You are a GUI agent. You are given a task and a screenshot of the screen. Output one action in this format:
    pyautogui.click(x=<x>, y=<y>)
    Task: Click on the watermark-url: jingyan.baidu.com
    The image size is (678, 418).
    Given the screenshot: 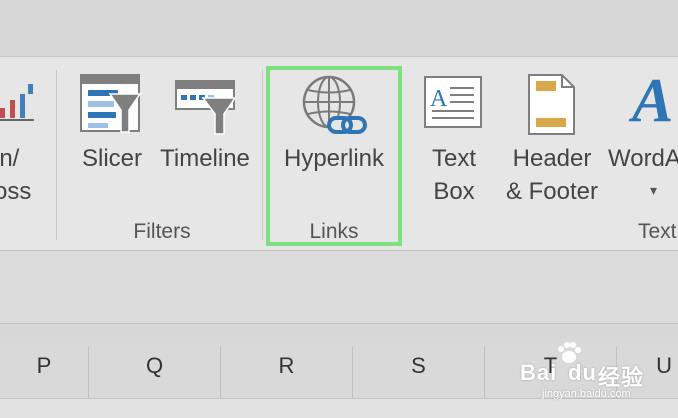 What is the action you would take?
    pyautogui.click(x=586, y=394)
    